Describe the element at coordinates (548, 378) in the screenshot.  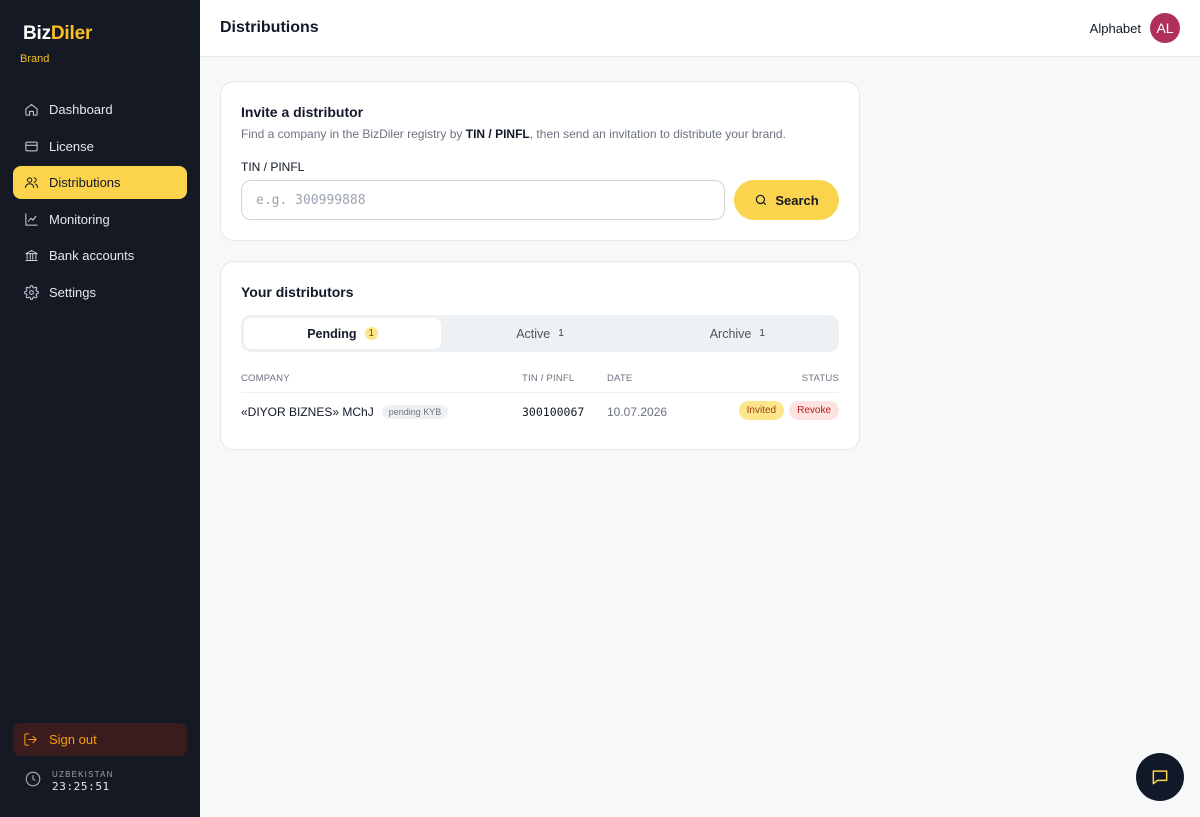
I see `column-header-tin: TIN / PINFL` at that location.